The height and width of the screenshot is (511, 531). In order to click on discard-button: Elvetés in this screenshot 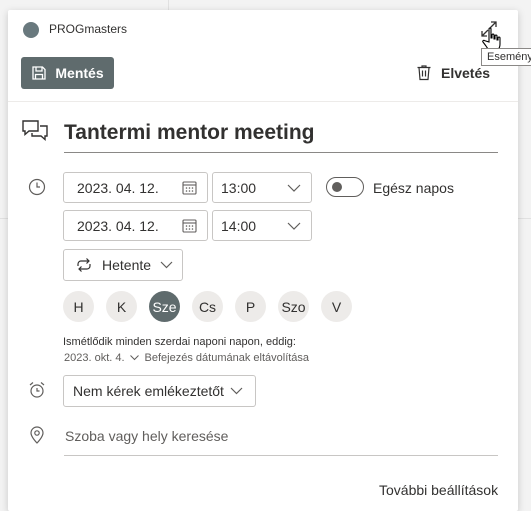, I will do `click(453, 72)`.